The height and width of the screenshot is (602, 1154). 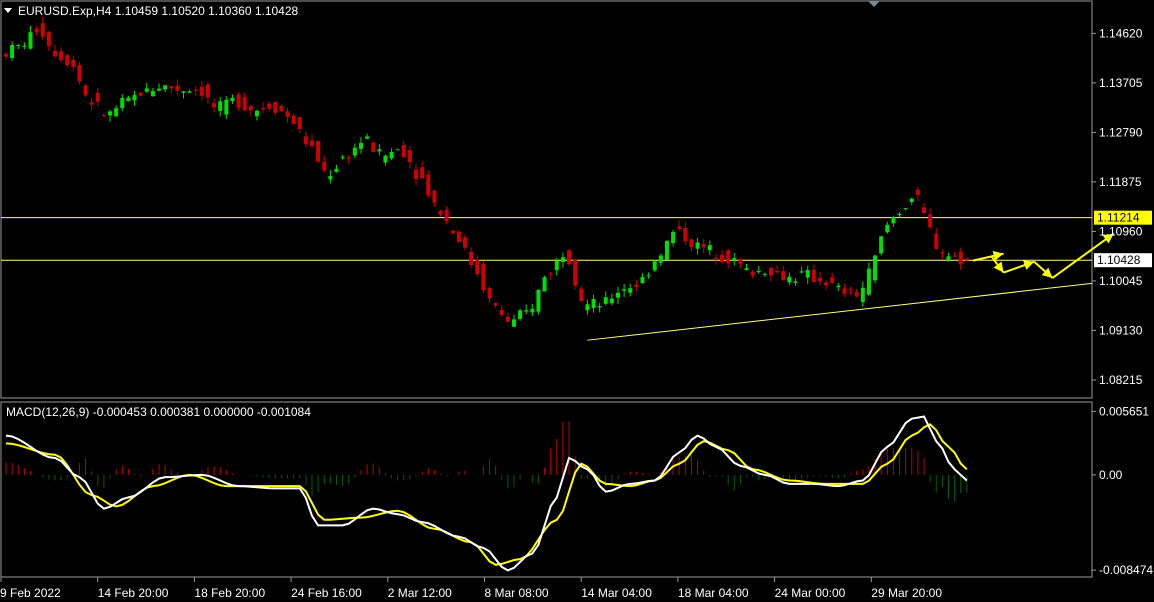 I want to click on price-tick-label: 1.14620, so click(x=1121, y=33).